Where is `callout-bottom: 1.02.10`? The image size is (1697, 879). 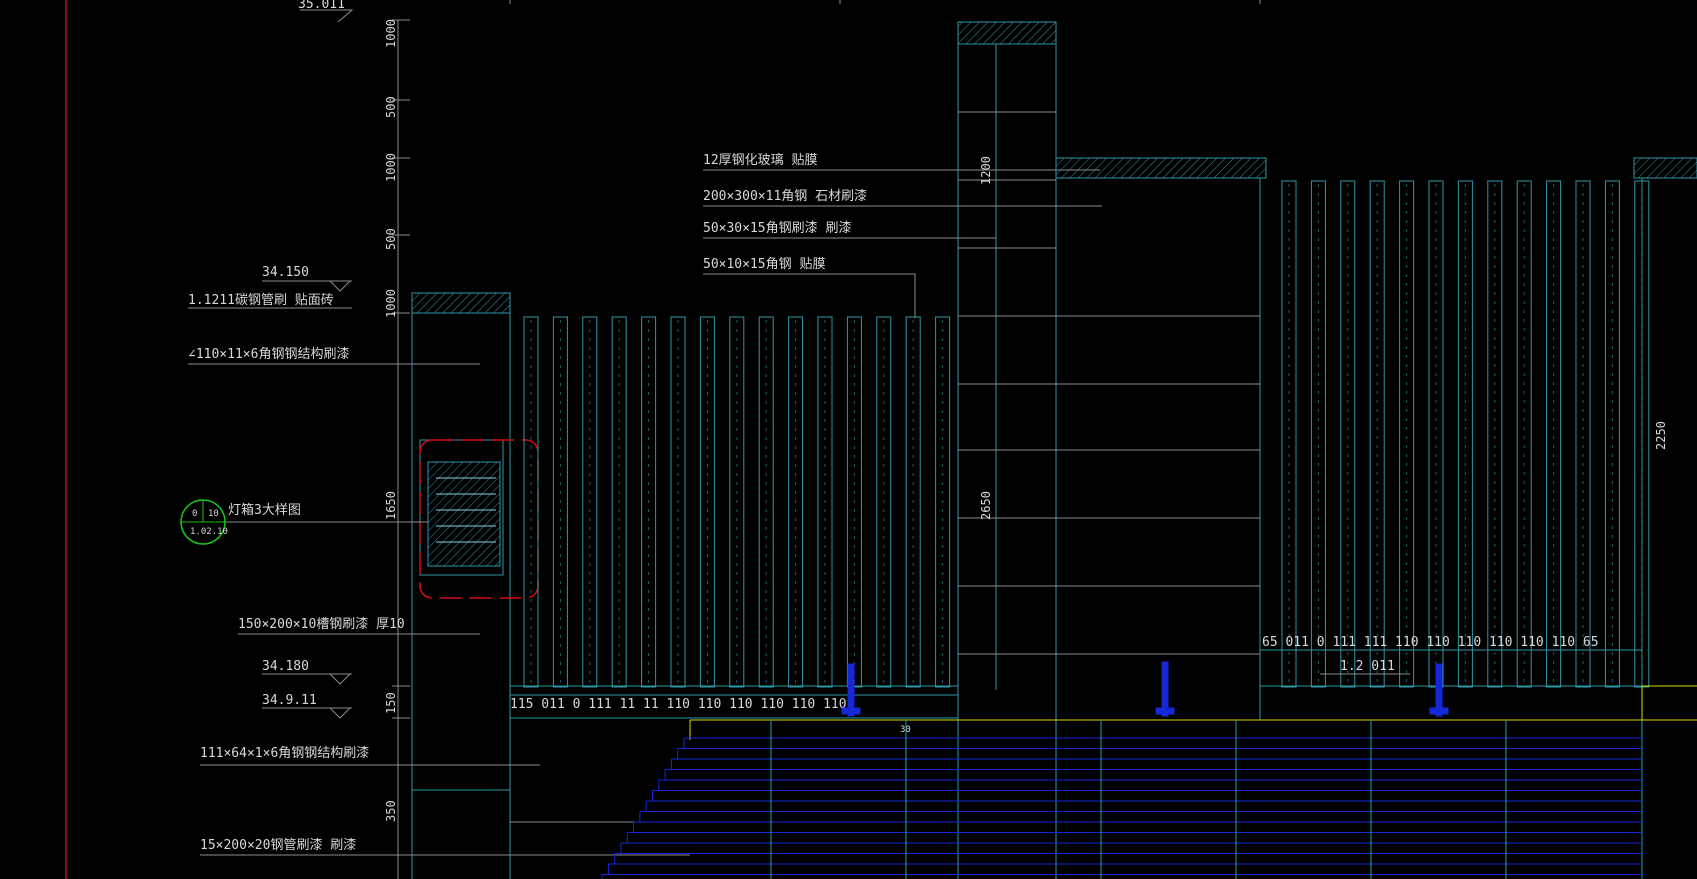
callout-bottom: 1.02.10 is located at coordinates (209, 532).